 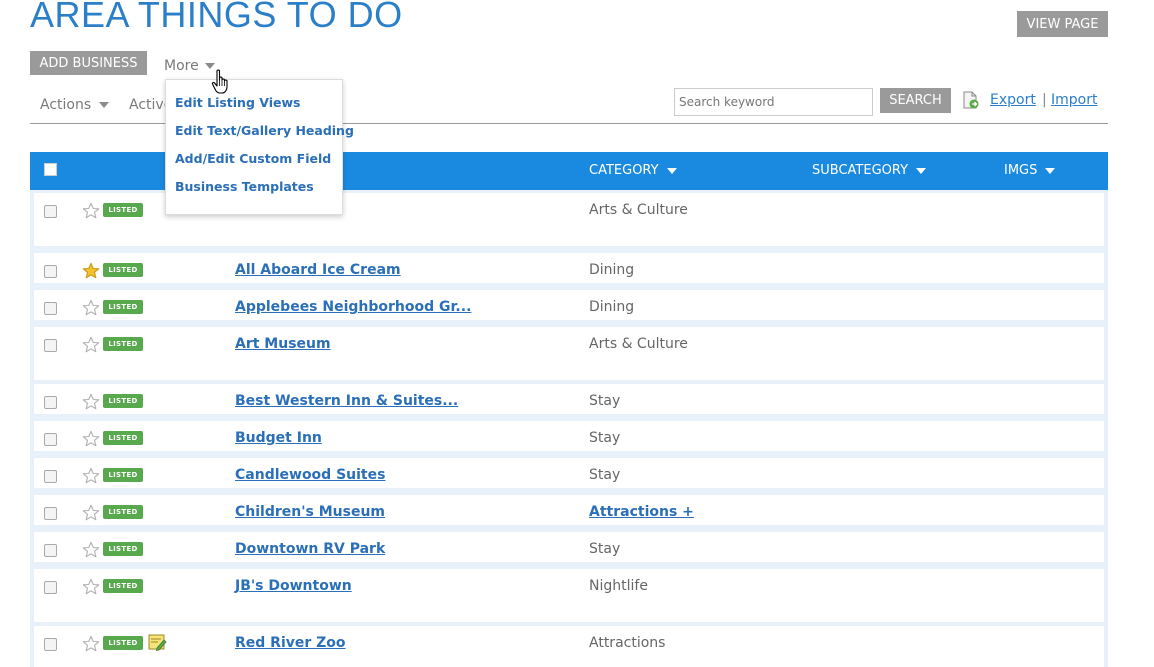 I want to click on menu-item-add-edit-custom-field: Add/Edit Custom Field, so click(x=253, y=158).